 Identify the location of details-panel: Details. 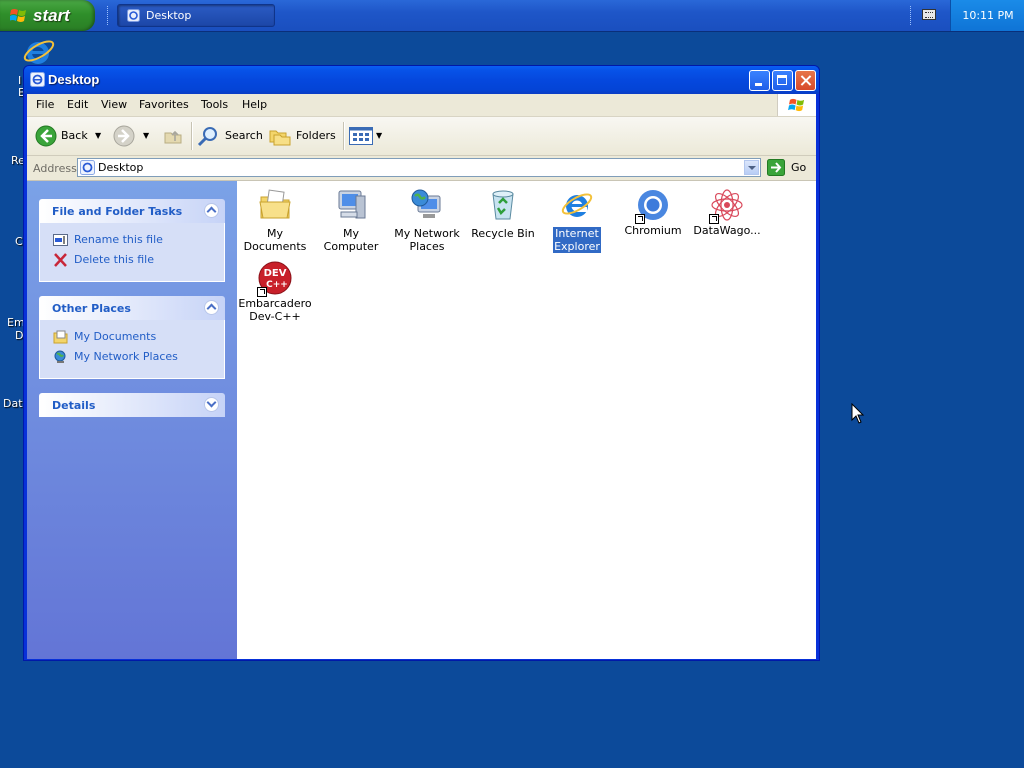
(132, 405).